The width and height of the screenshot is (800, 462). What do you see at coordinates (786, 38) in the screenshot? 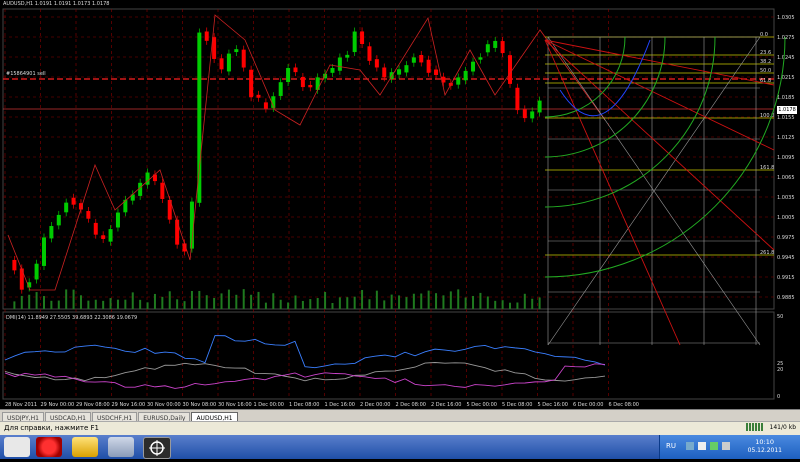
I see `price-tick-label: 1.0275` at bounding box center [786, 38].